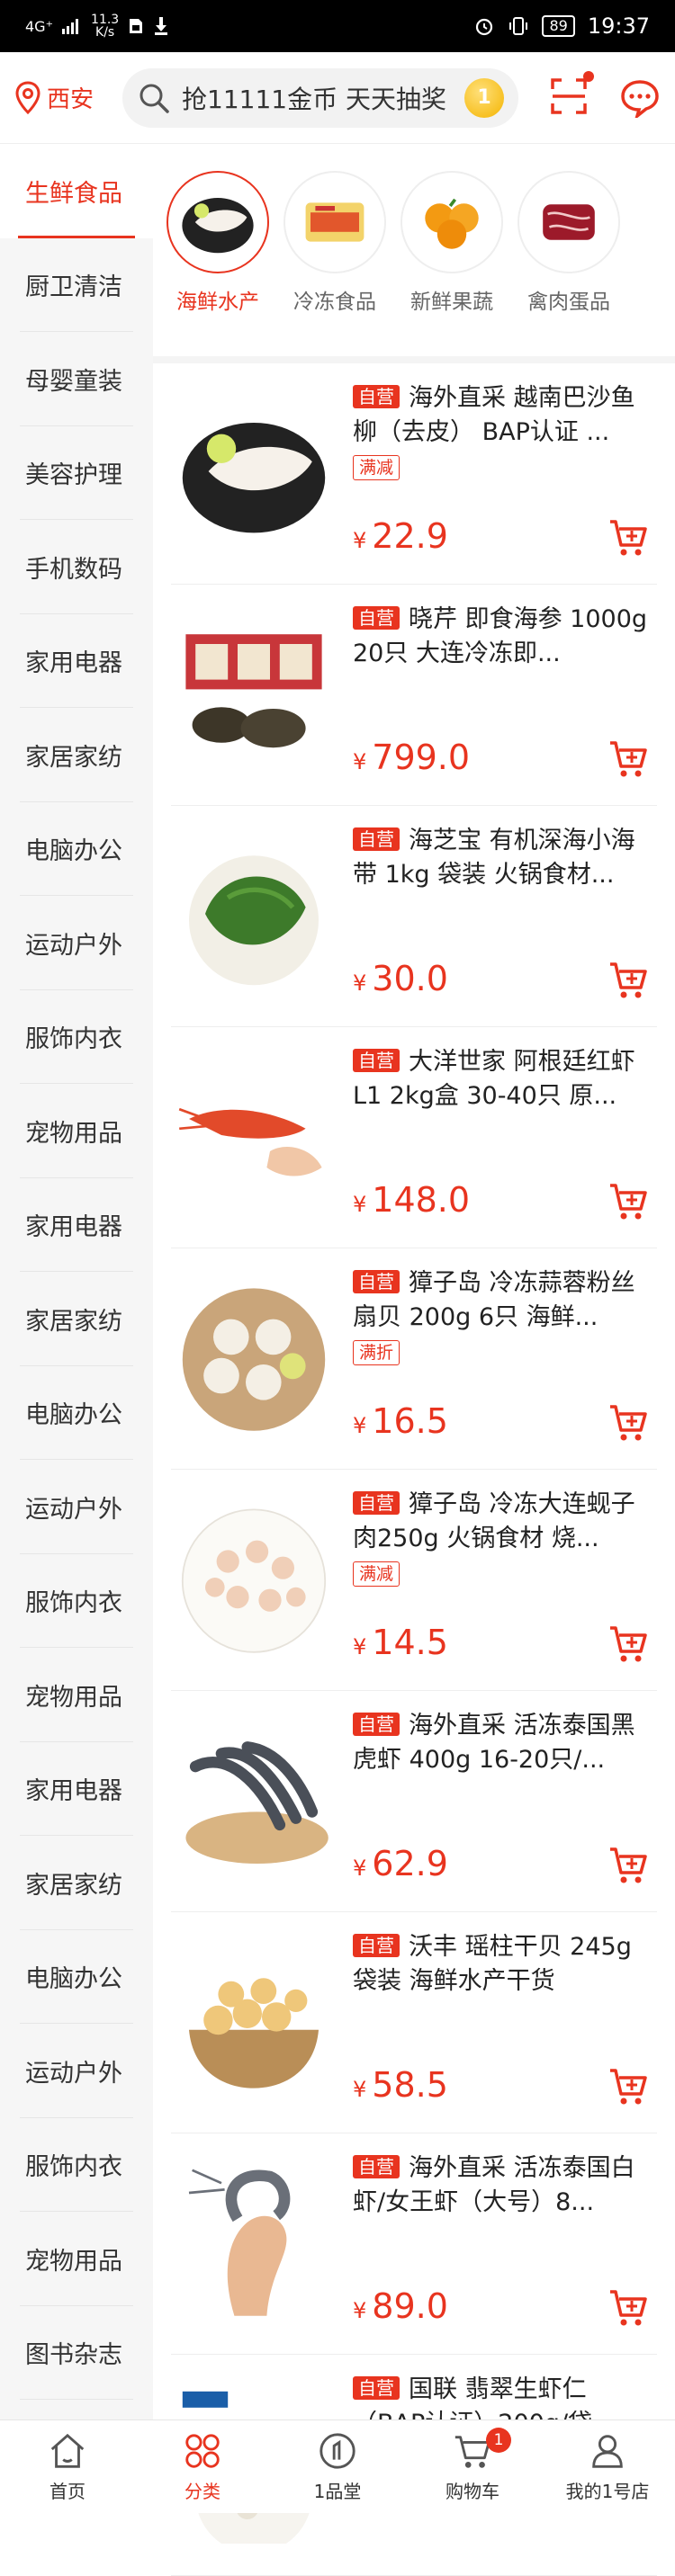 This screenshot has height=2576, width=675. I want to click on product-price: ¥30.0, so click(400, 978).